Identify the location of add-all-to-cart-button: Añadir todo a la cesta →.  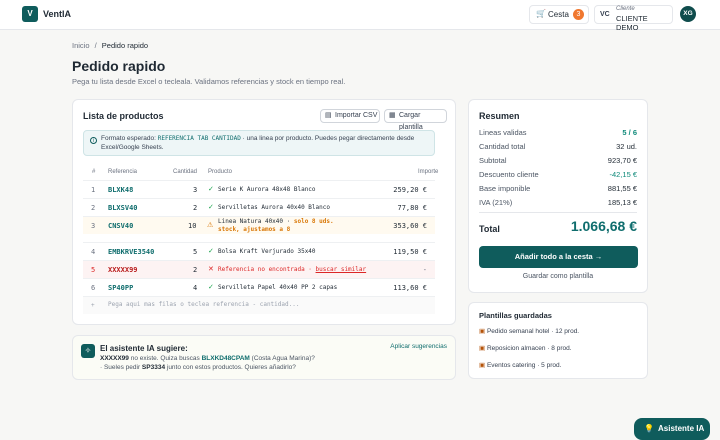
(558, 257).